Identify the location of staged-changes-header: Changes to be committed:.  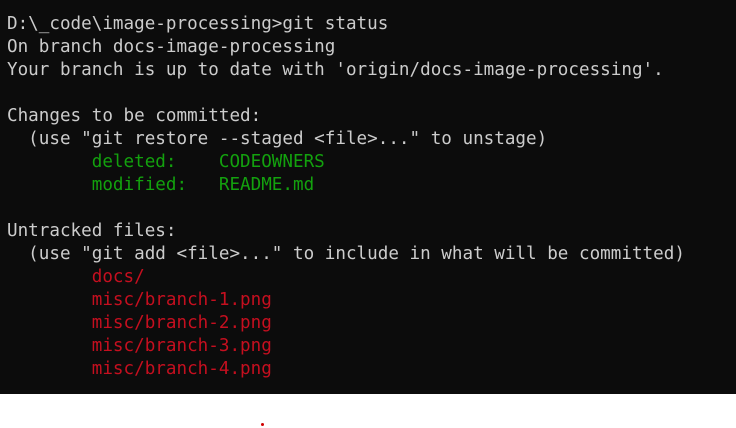
(134, 116).